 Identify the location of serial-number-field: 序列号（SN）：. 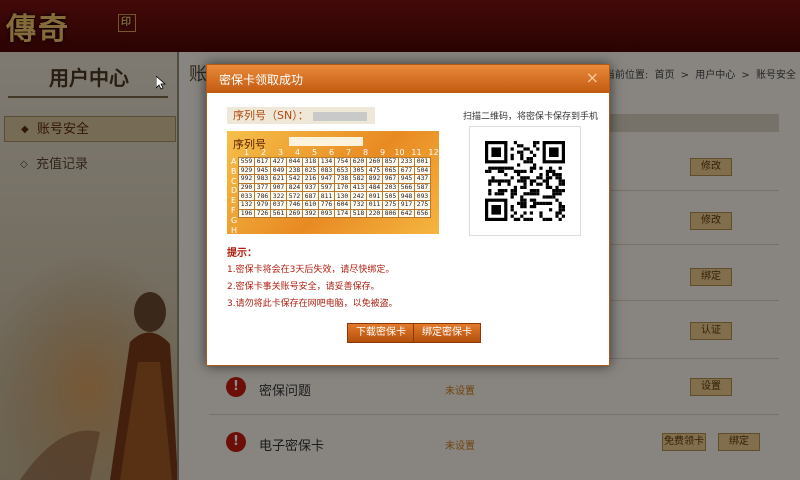
(301, 115).